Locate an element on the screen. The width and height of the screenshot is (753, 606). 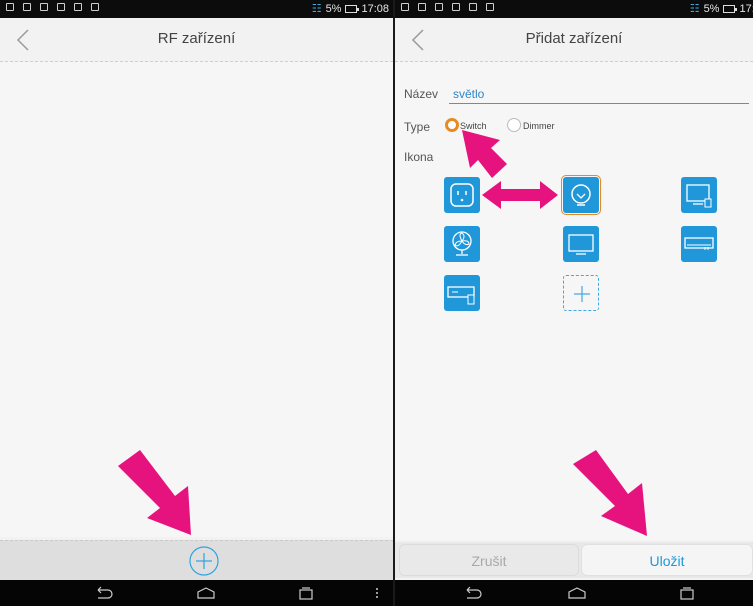
cancel-button: Zrušit is located at coordinates (489, 560).